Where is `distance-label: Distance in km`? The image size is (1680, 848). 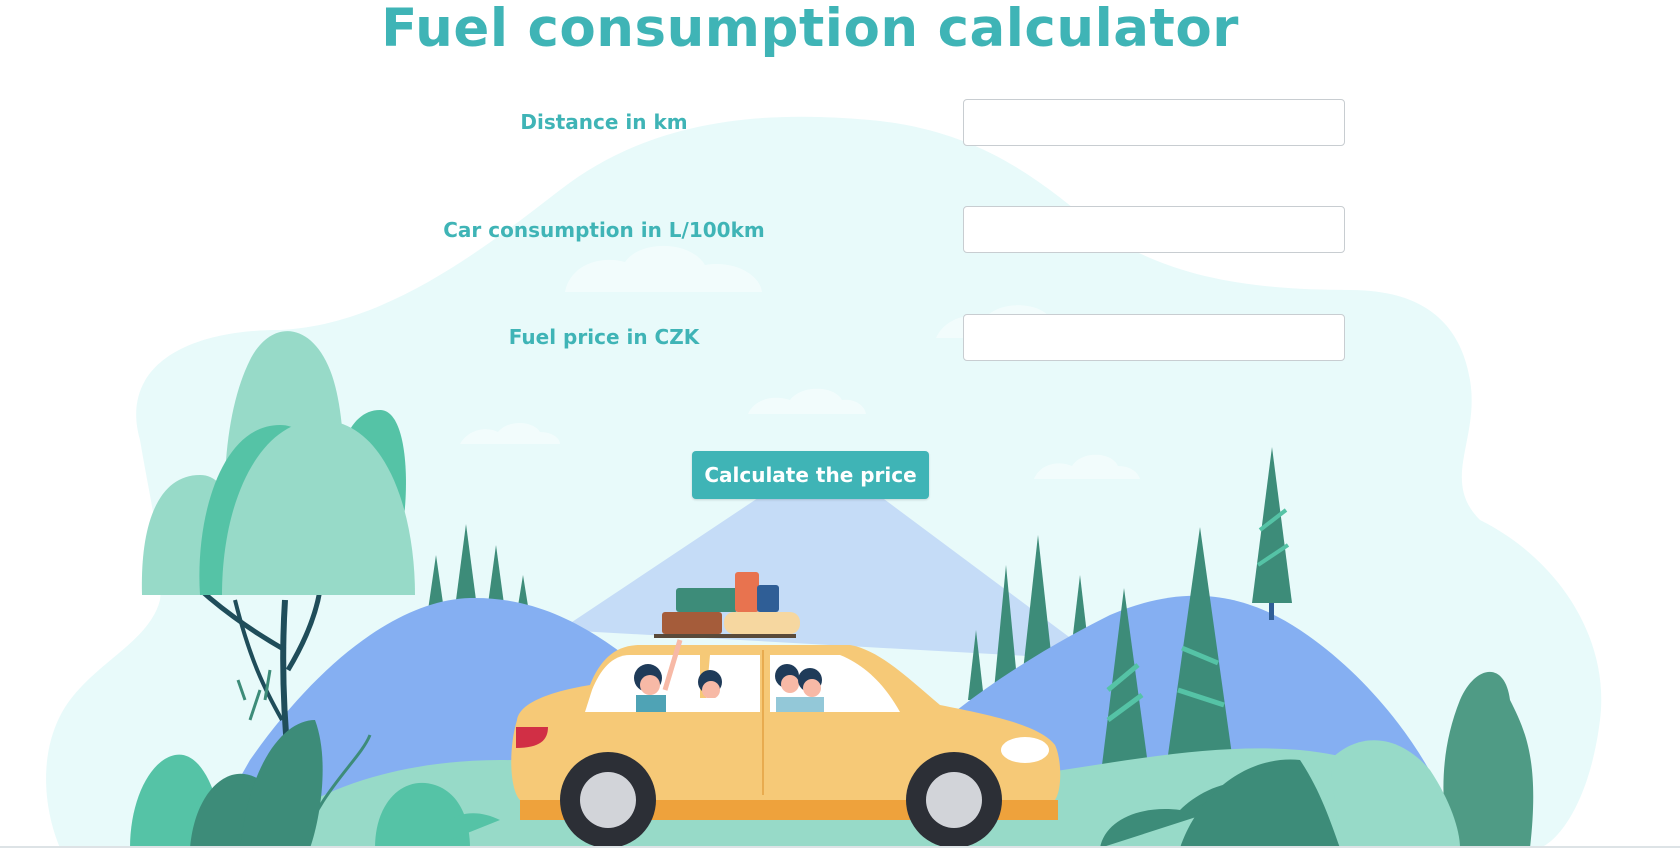 distance-label: Distance in km is located at coordinates (604, 122).